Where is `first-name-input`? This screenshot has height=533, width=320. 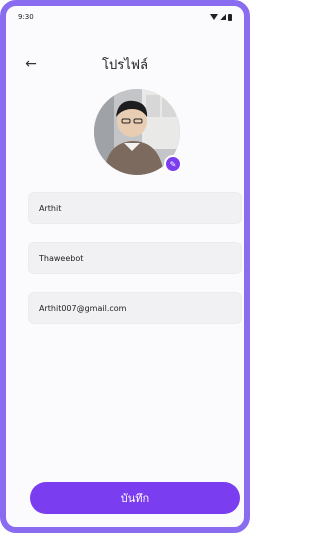 first-name-input is located at coordinates (135, 208).